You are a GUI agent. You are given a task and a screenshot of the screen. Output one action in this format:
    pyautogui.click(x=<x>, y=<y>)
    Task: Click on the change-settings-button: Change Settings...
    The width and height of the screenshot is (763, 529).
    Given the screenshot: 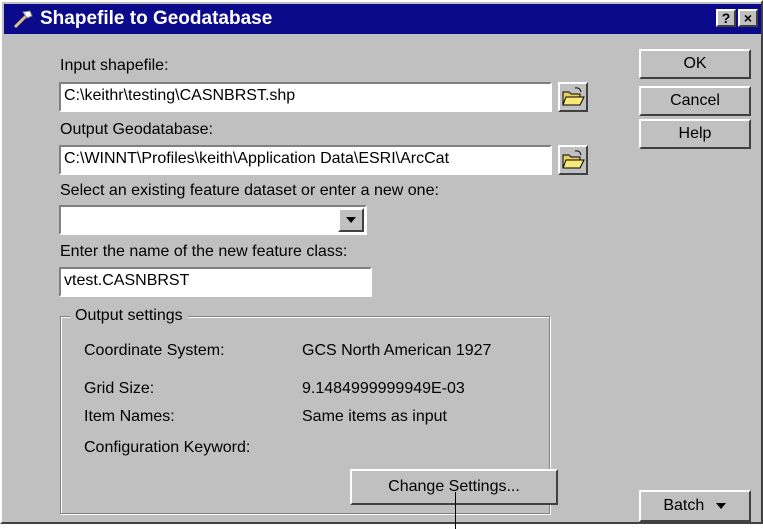 What is the action you would take?
    pyautogui.click(x=454, y=487)
    